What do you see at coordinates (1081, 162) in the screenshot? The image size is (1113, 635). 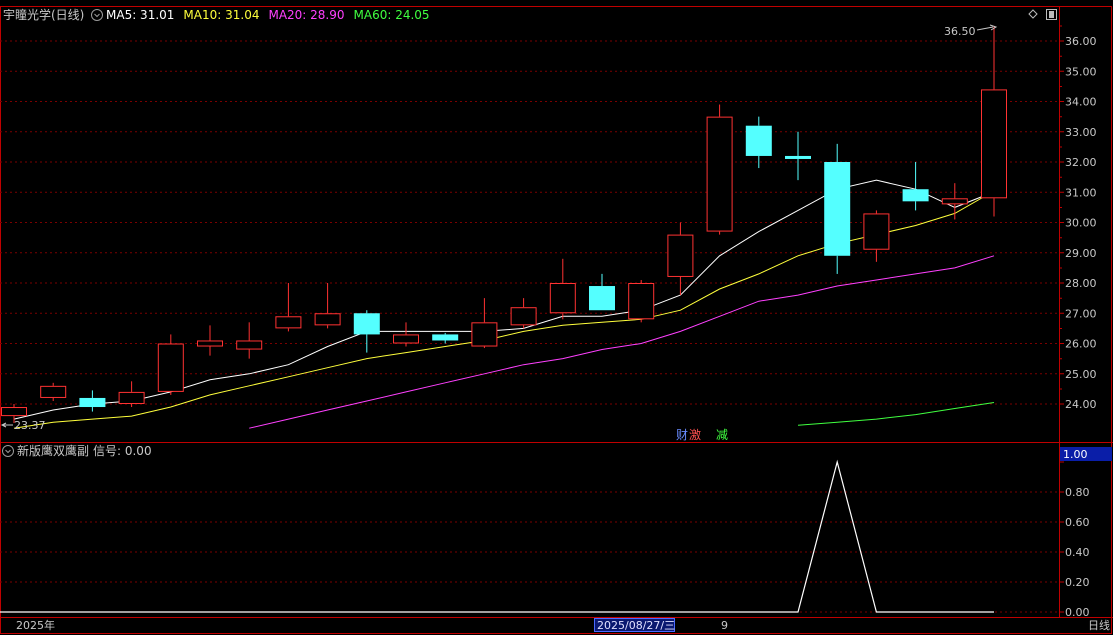 I see `price-tick-label: 32.00` at bounding box center [1081, 162].